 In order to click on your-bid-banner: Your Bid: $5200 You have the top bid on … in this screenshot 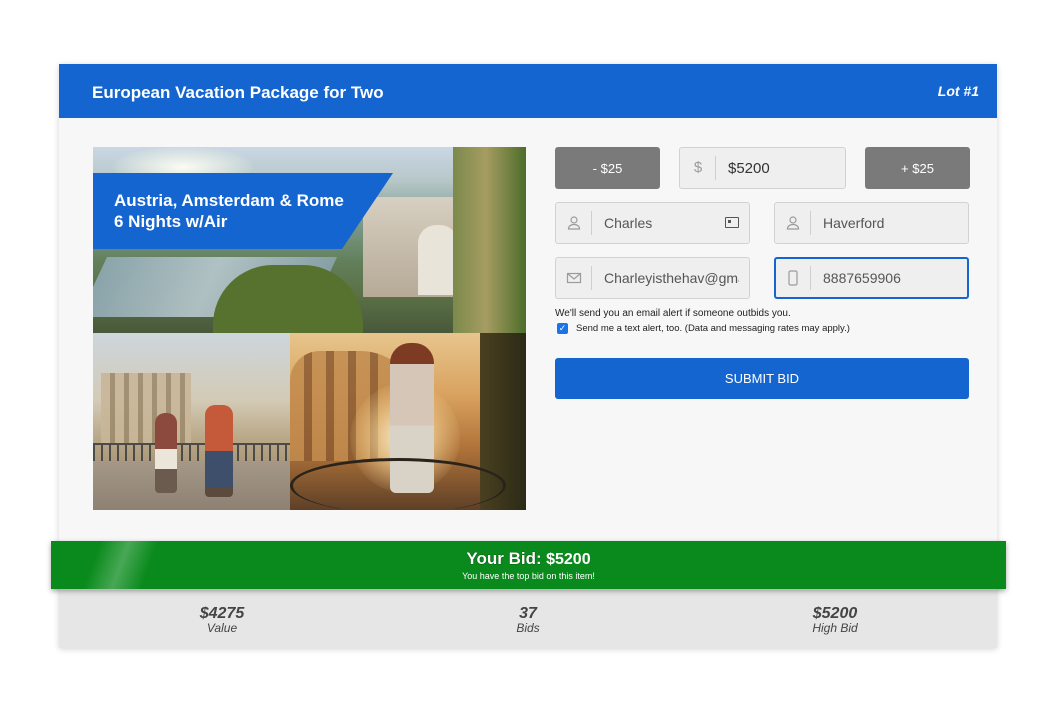, I will do `click(528, 565)`.